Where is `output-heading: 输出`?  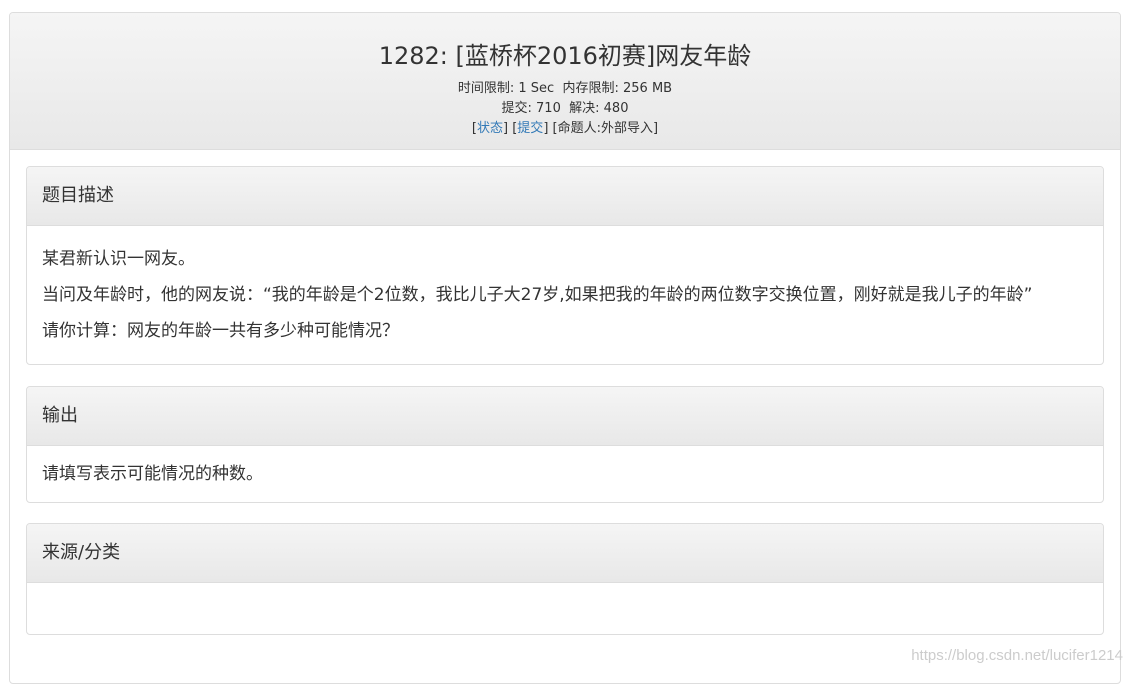 output-heading: 输出 is located at coordinates (565, 416).